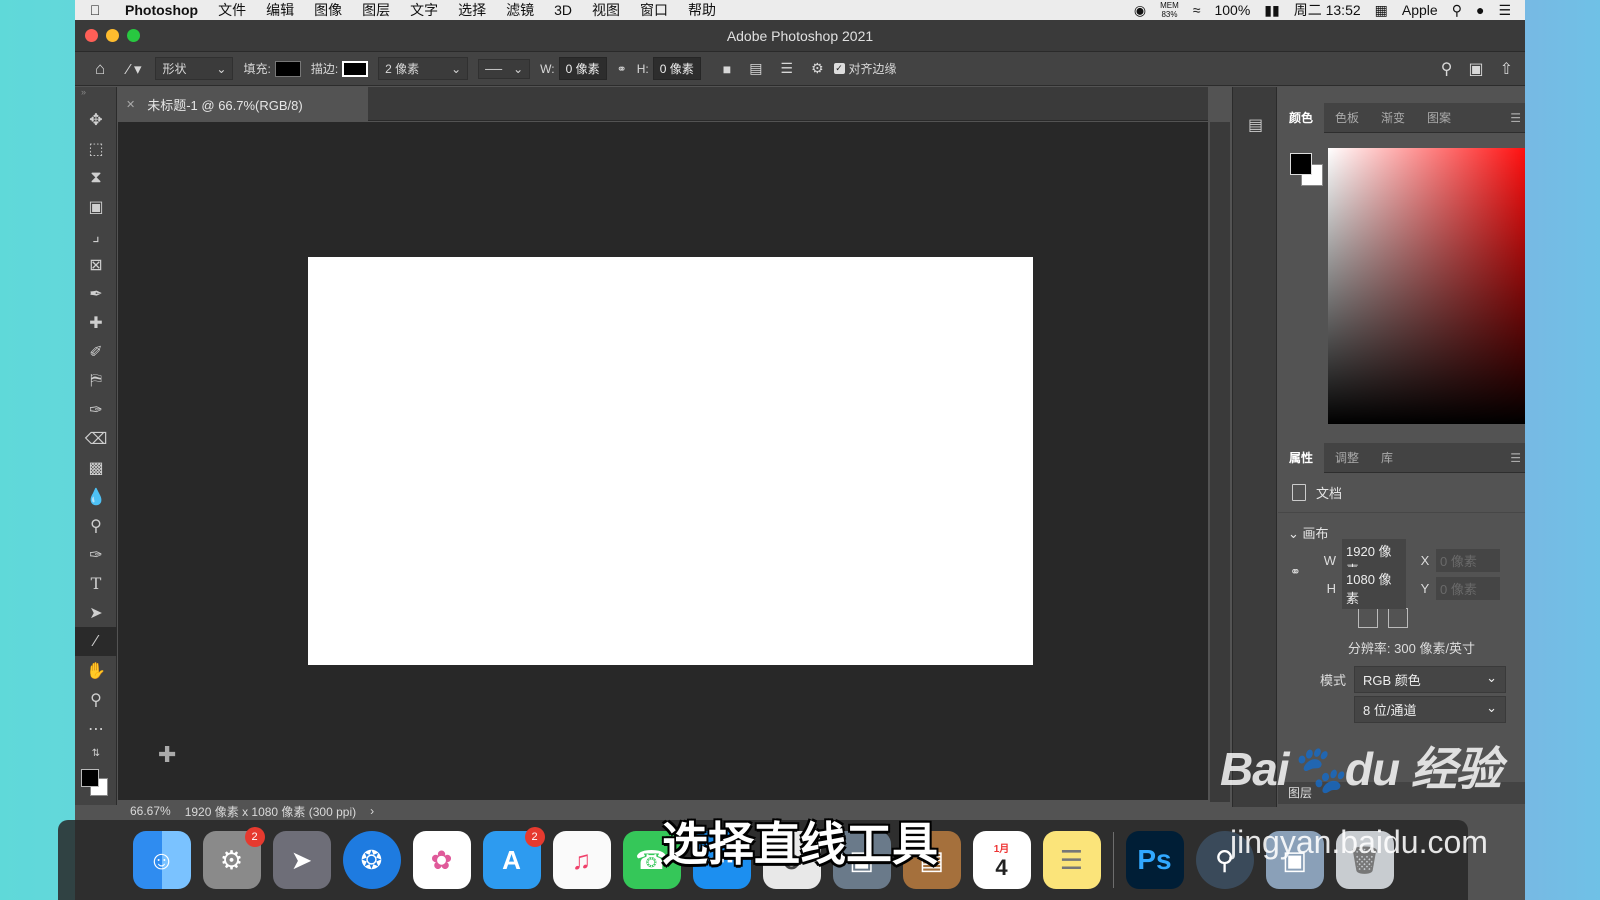  I want to click on control-center-icon: ☰, so click(1504, 10).